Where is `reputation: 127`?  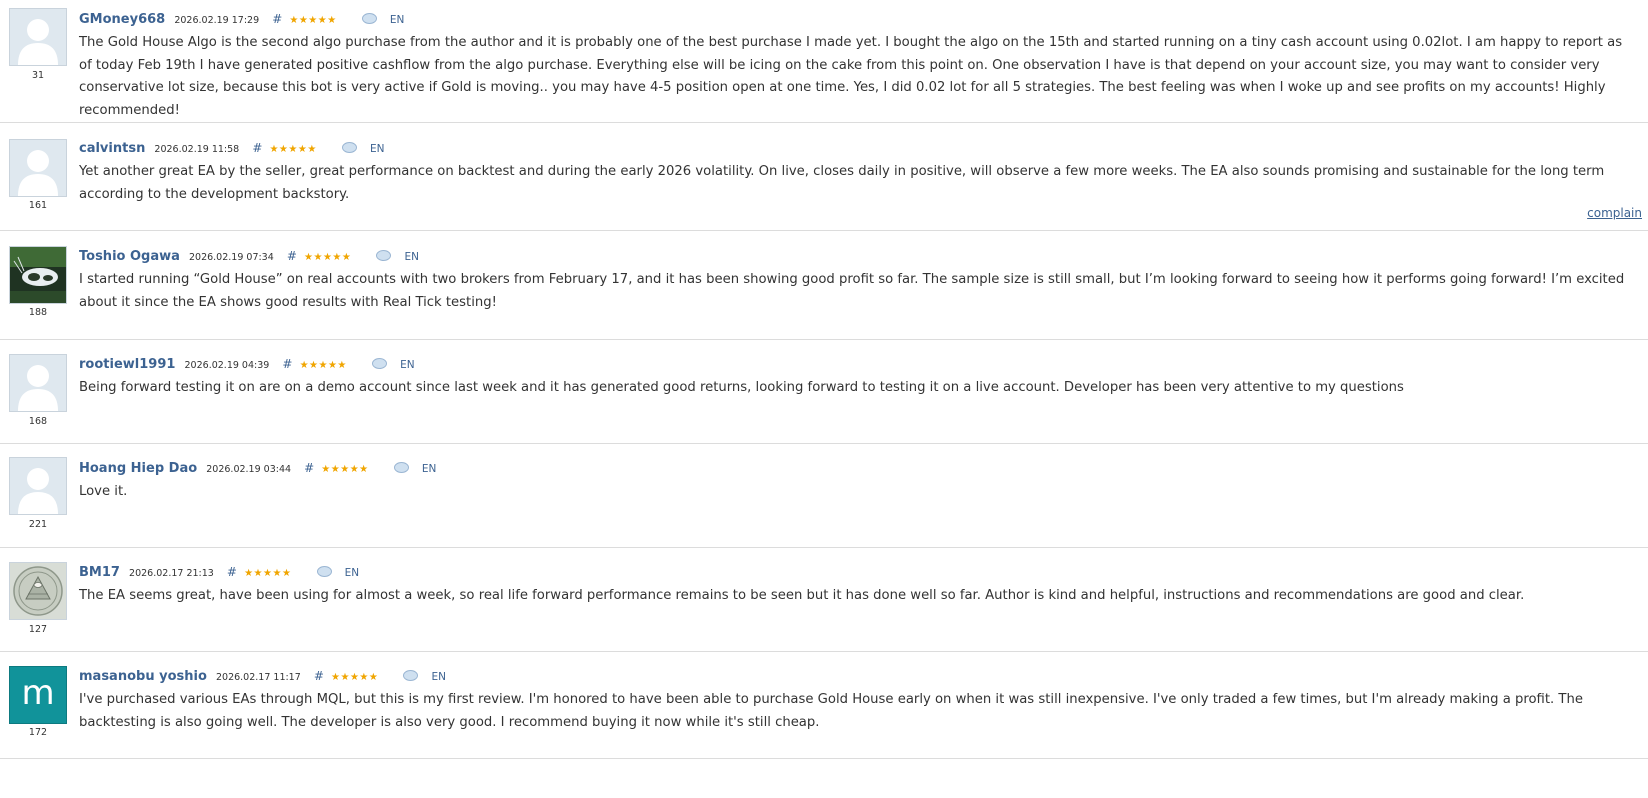
reputation: 127 is located at coordinates (38, 629).